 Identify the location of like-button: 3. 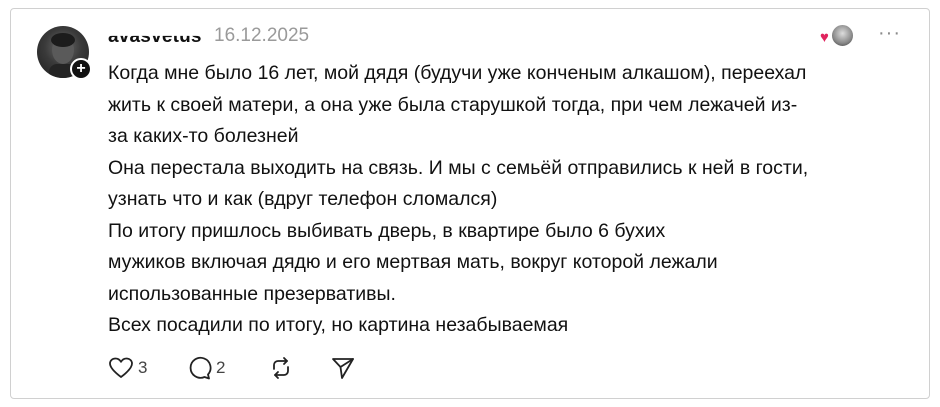
(127, 368).